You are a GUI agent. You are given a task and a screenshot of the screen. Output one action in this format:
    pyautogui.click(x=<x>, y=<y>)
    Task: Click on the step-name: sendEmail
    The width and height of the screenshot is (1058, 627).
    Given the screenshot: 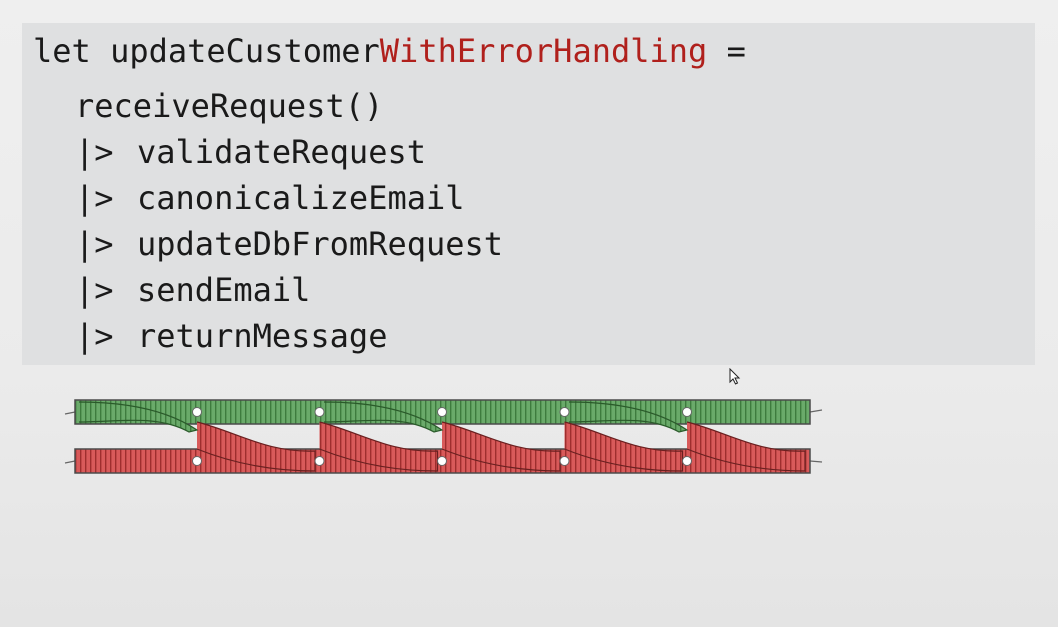 What is the action you would take?
    pyautogui.click(x=224, y=290)
    